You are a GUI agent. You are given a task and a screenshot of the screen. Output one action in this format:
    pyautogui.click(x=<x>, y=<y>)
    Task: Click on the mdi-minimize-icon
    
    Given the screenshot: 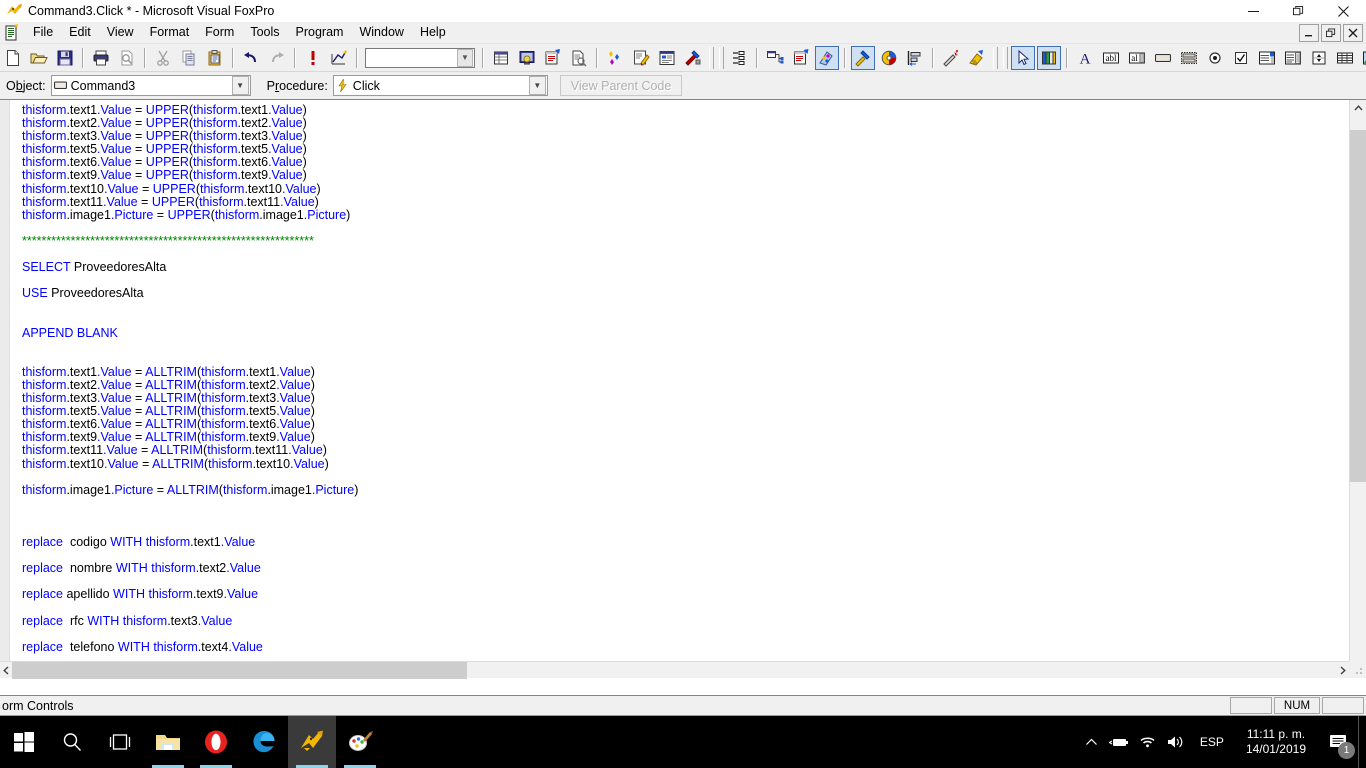 What is the action you would take?
    pyautogui.click(x=1309, y=32)
    